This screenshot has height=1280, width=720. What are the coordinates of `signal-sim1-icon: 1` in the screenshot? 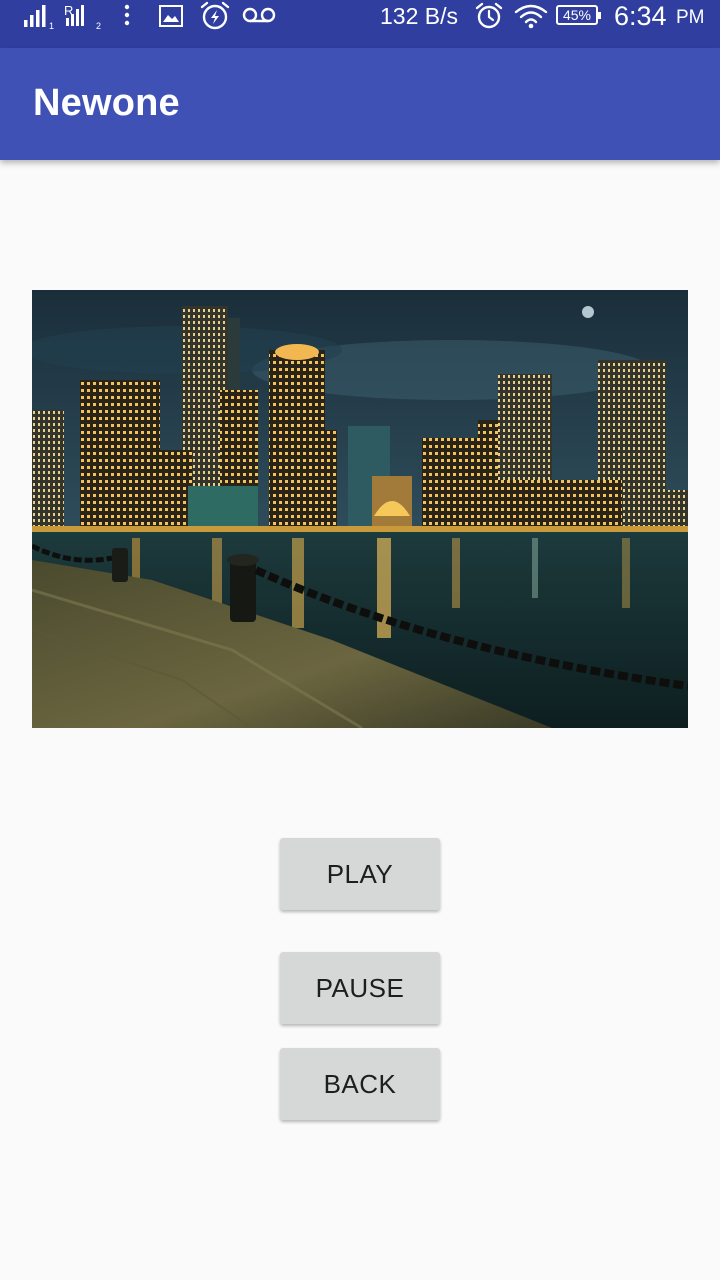 It's located at (39, 17).